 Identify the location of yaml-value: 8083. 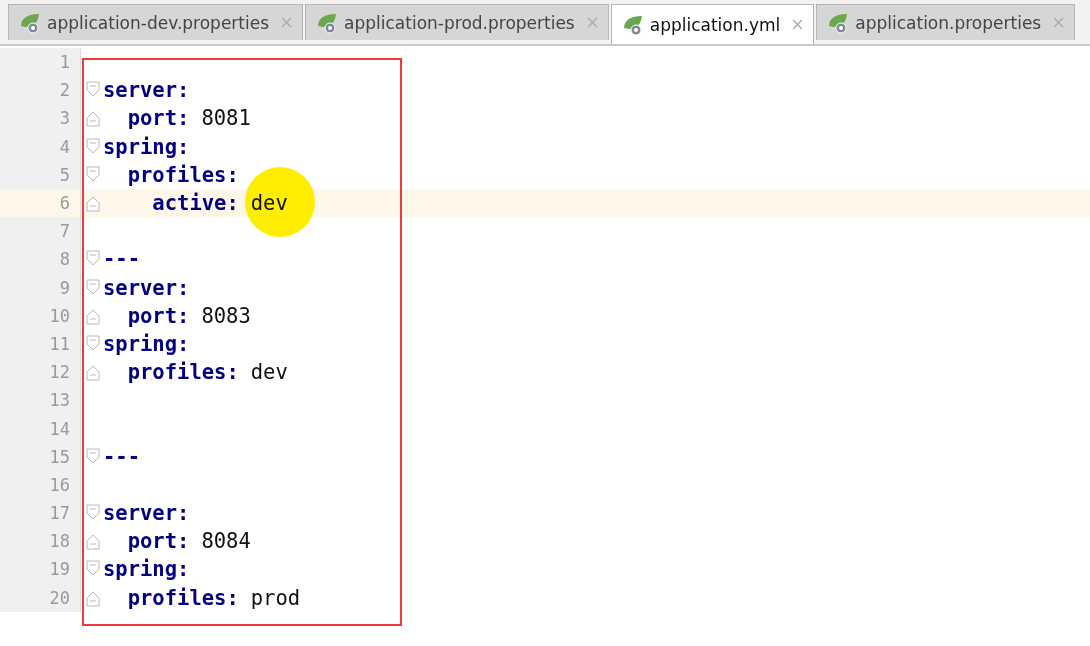
(226, 315).